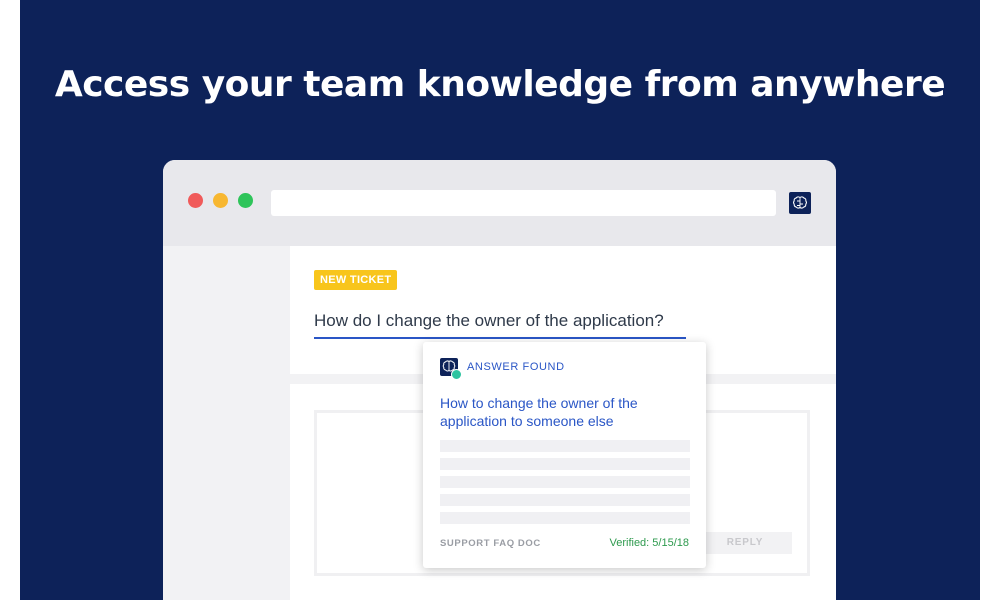 This screenshot has width=1000, height=600. I want to click on answer-found-label: ANSWER FOUND, so click(516, 367).